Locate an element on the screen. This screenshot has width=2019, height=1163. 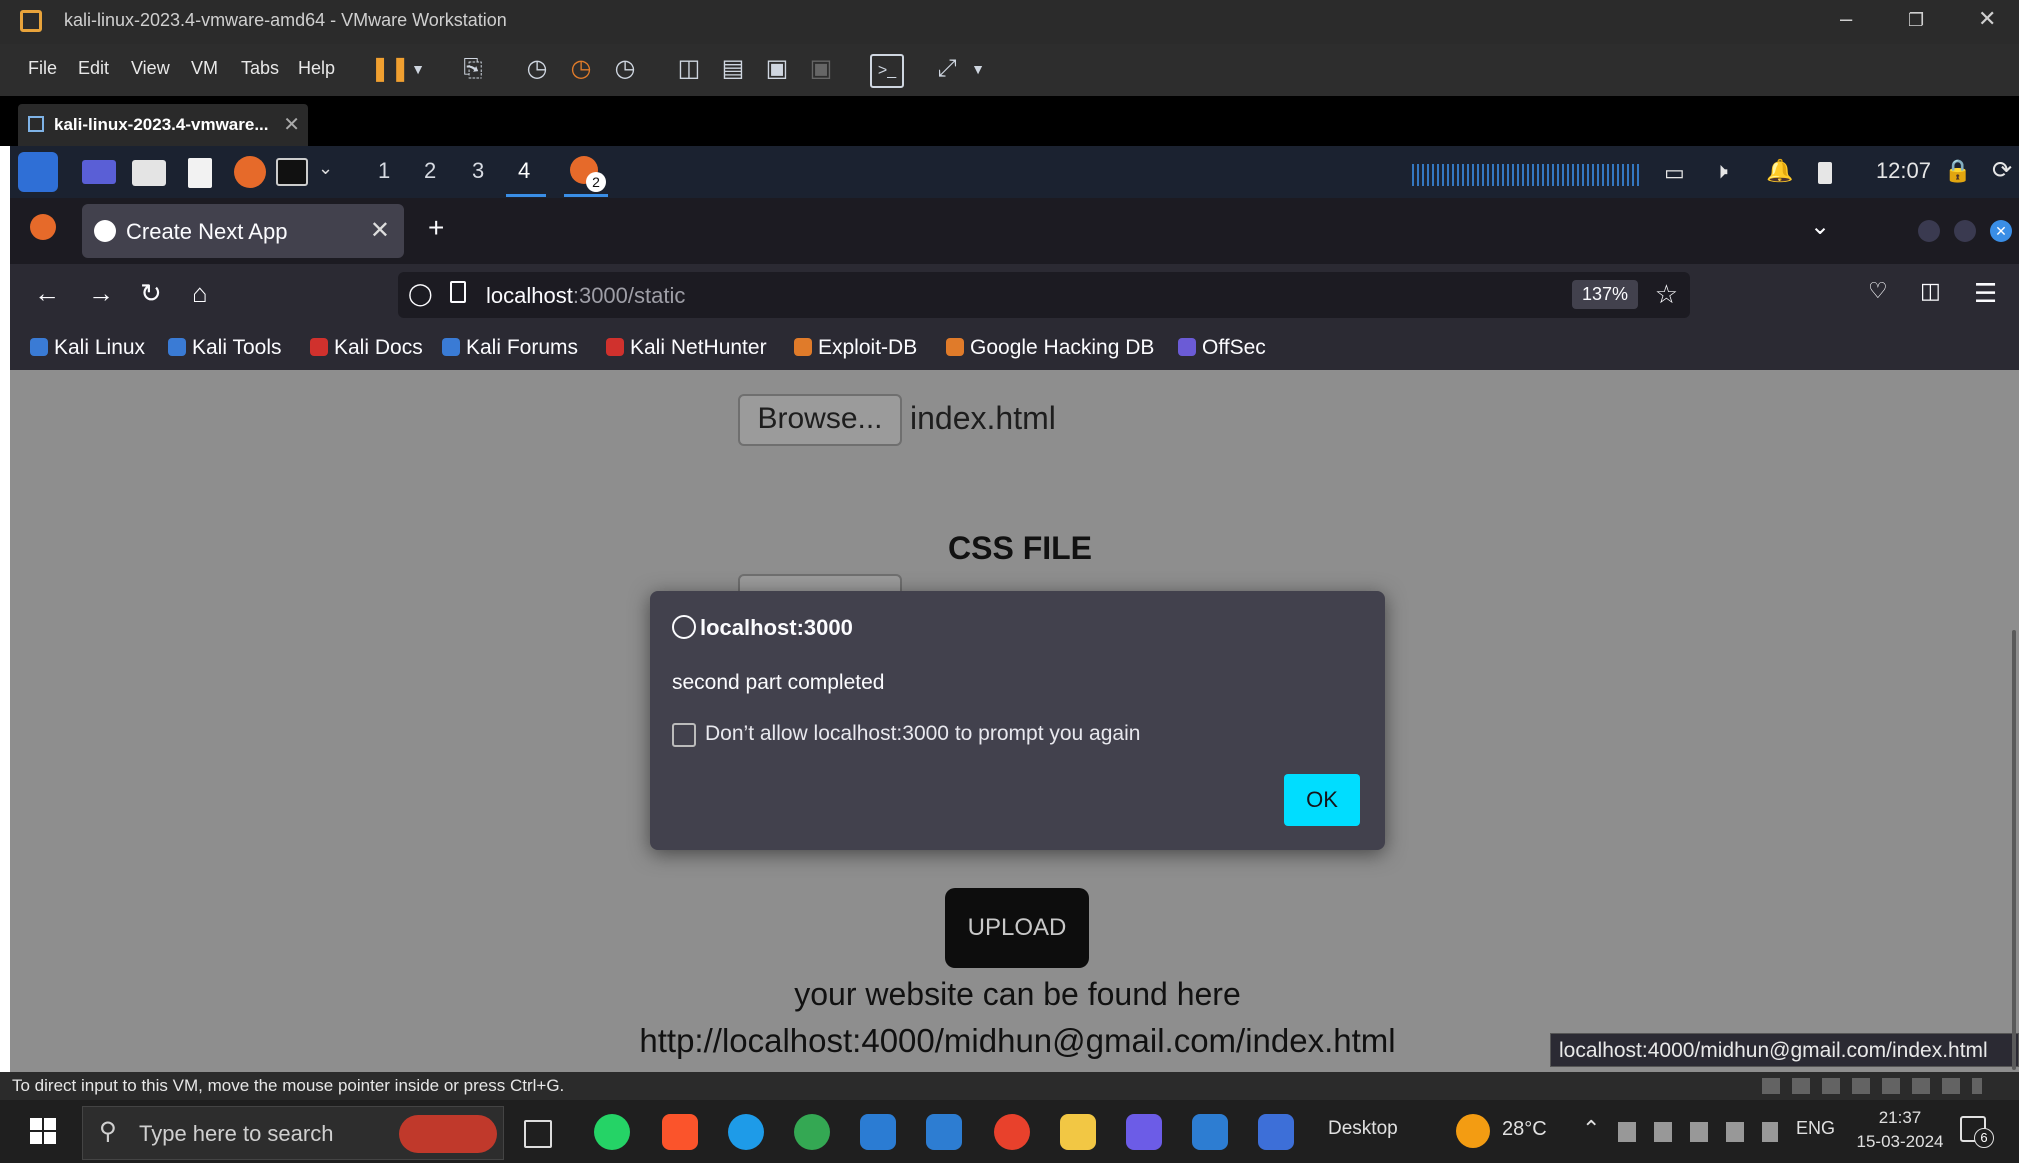
thumbnail-bar-icon: ▤ is located at coordinates (733, 69).